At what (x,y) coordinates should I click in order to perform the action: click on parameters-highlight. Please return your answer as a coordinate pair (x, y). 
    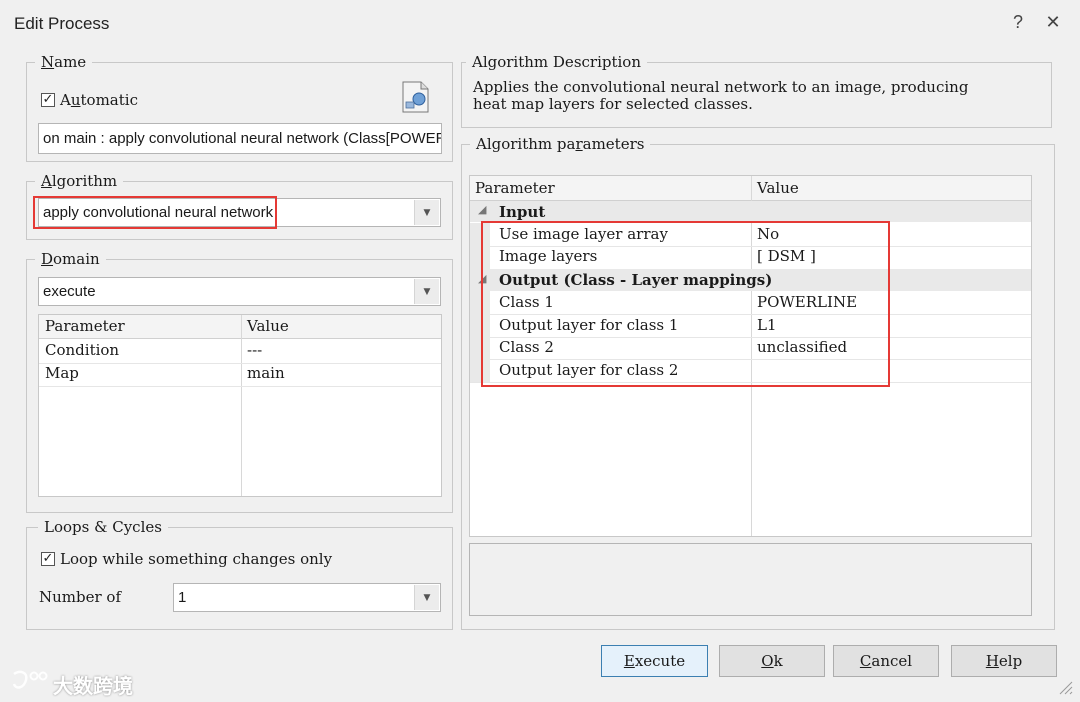
    Looking at the image, I should click on (685, 304).